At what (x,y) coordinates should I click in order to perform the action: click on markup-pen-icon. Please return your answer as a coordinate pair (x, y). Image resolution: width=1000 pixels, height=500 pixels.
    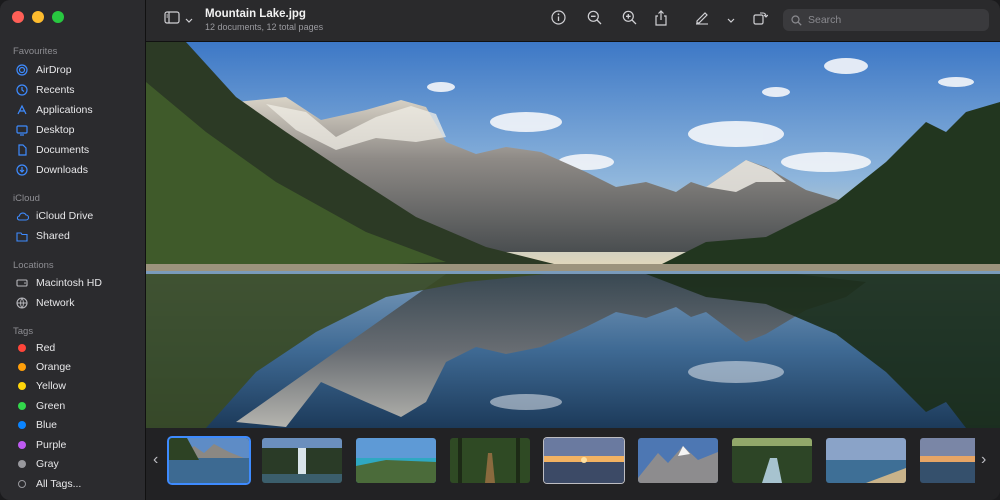
    Looking at the image, I should click on (702, 20).